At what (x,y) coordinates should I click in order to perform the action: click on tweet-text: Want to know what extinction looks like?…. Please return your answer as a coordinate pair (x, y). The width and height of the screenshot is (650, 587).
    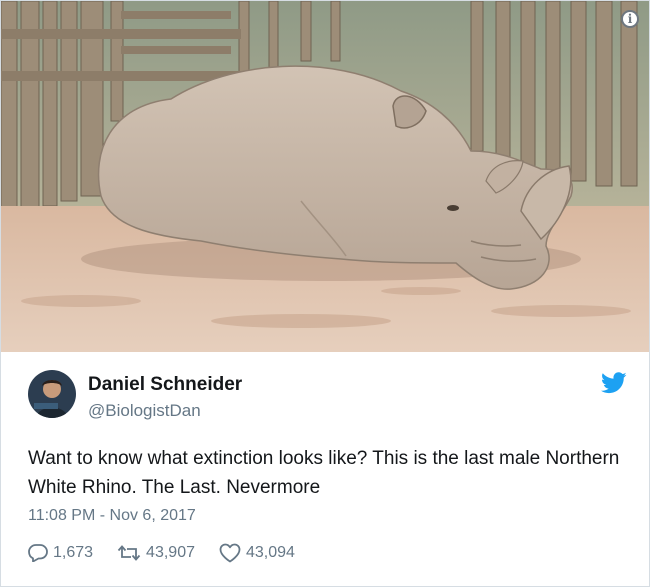
    Looking at the image, I should click on (324, 473).